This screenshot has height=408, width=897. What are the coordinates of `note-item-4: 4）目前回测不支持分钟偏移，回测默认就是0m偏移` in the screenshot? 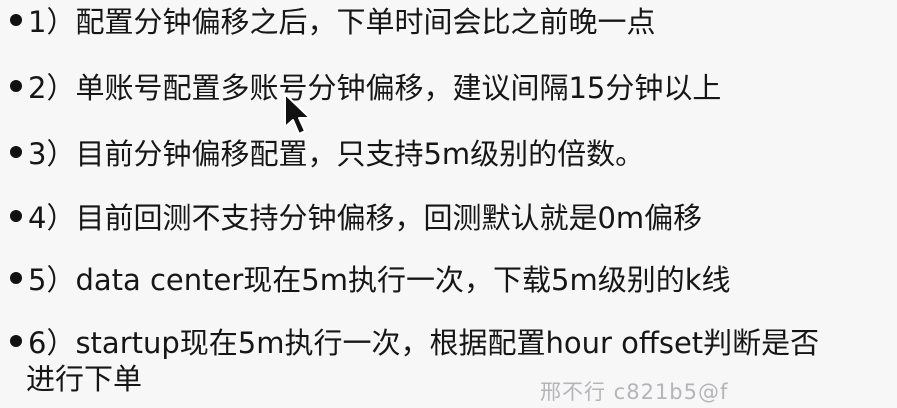 It's located at (450, 218).